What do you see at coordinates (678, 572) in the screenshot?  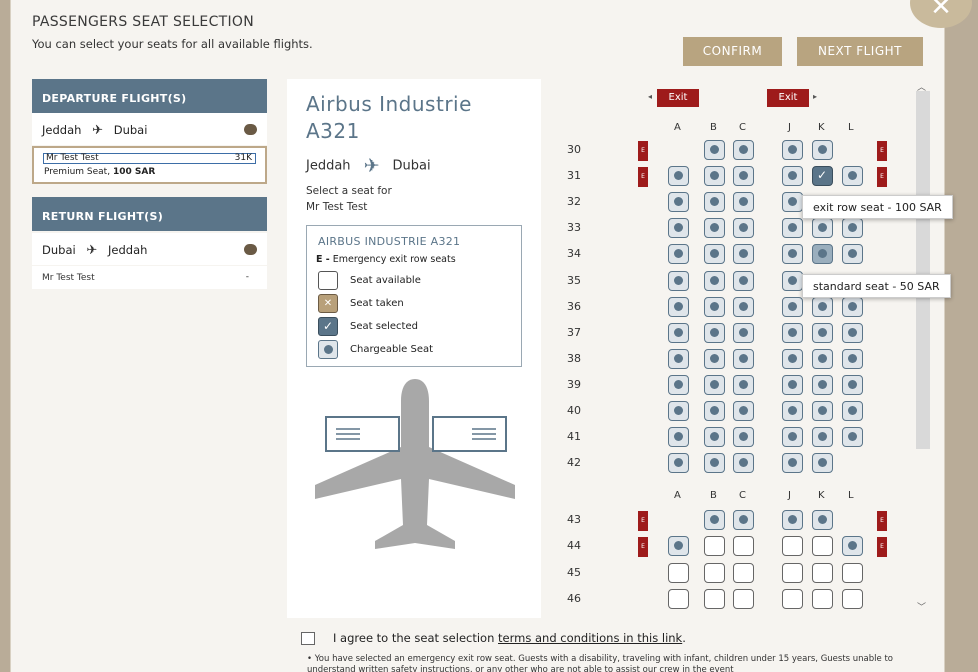 I see `seat-45a` at bounding box center [678, 572].